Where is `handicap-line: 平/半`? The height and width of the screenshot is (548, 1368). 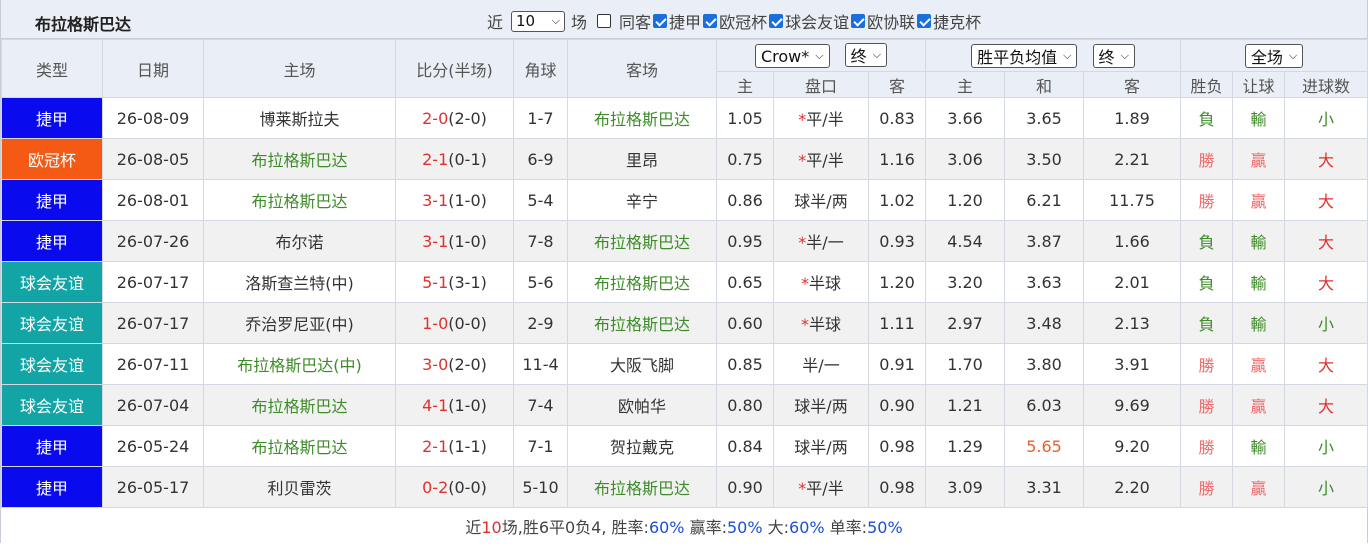
handicap-line: 平/半 is located at coordinates (825, 160).